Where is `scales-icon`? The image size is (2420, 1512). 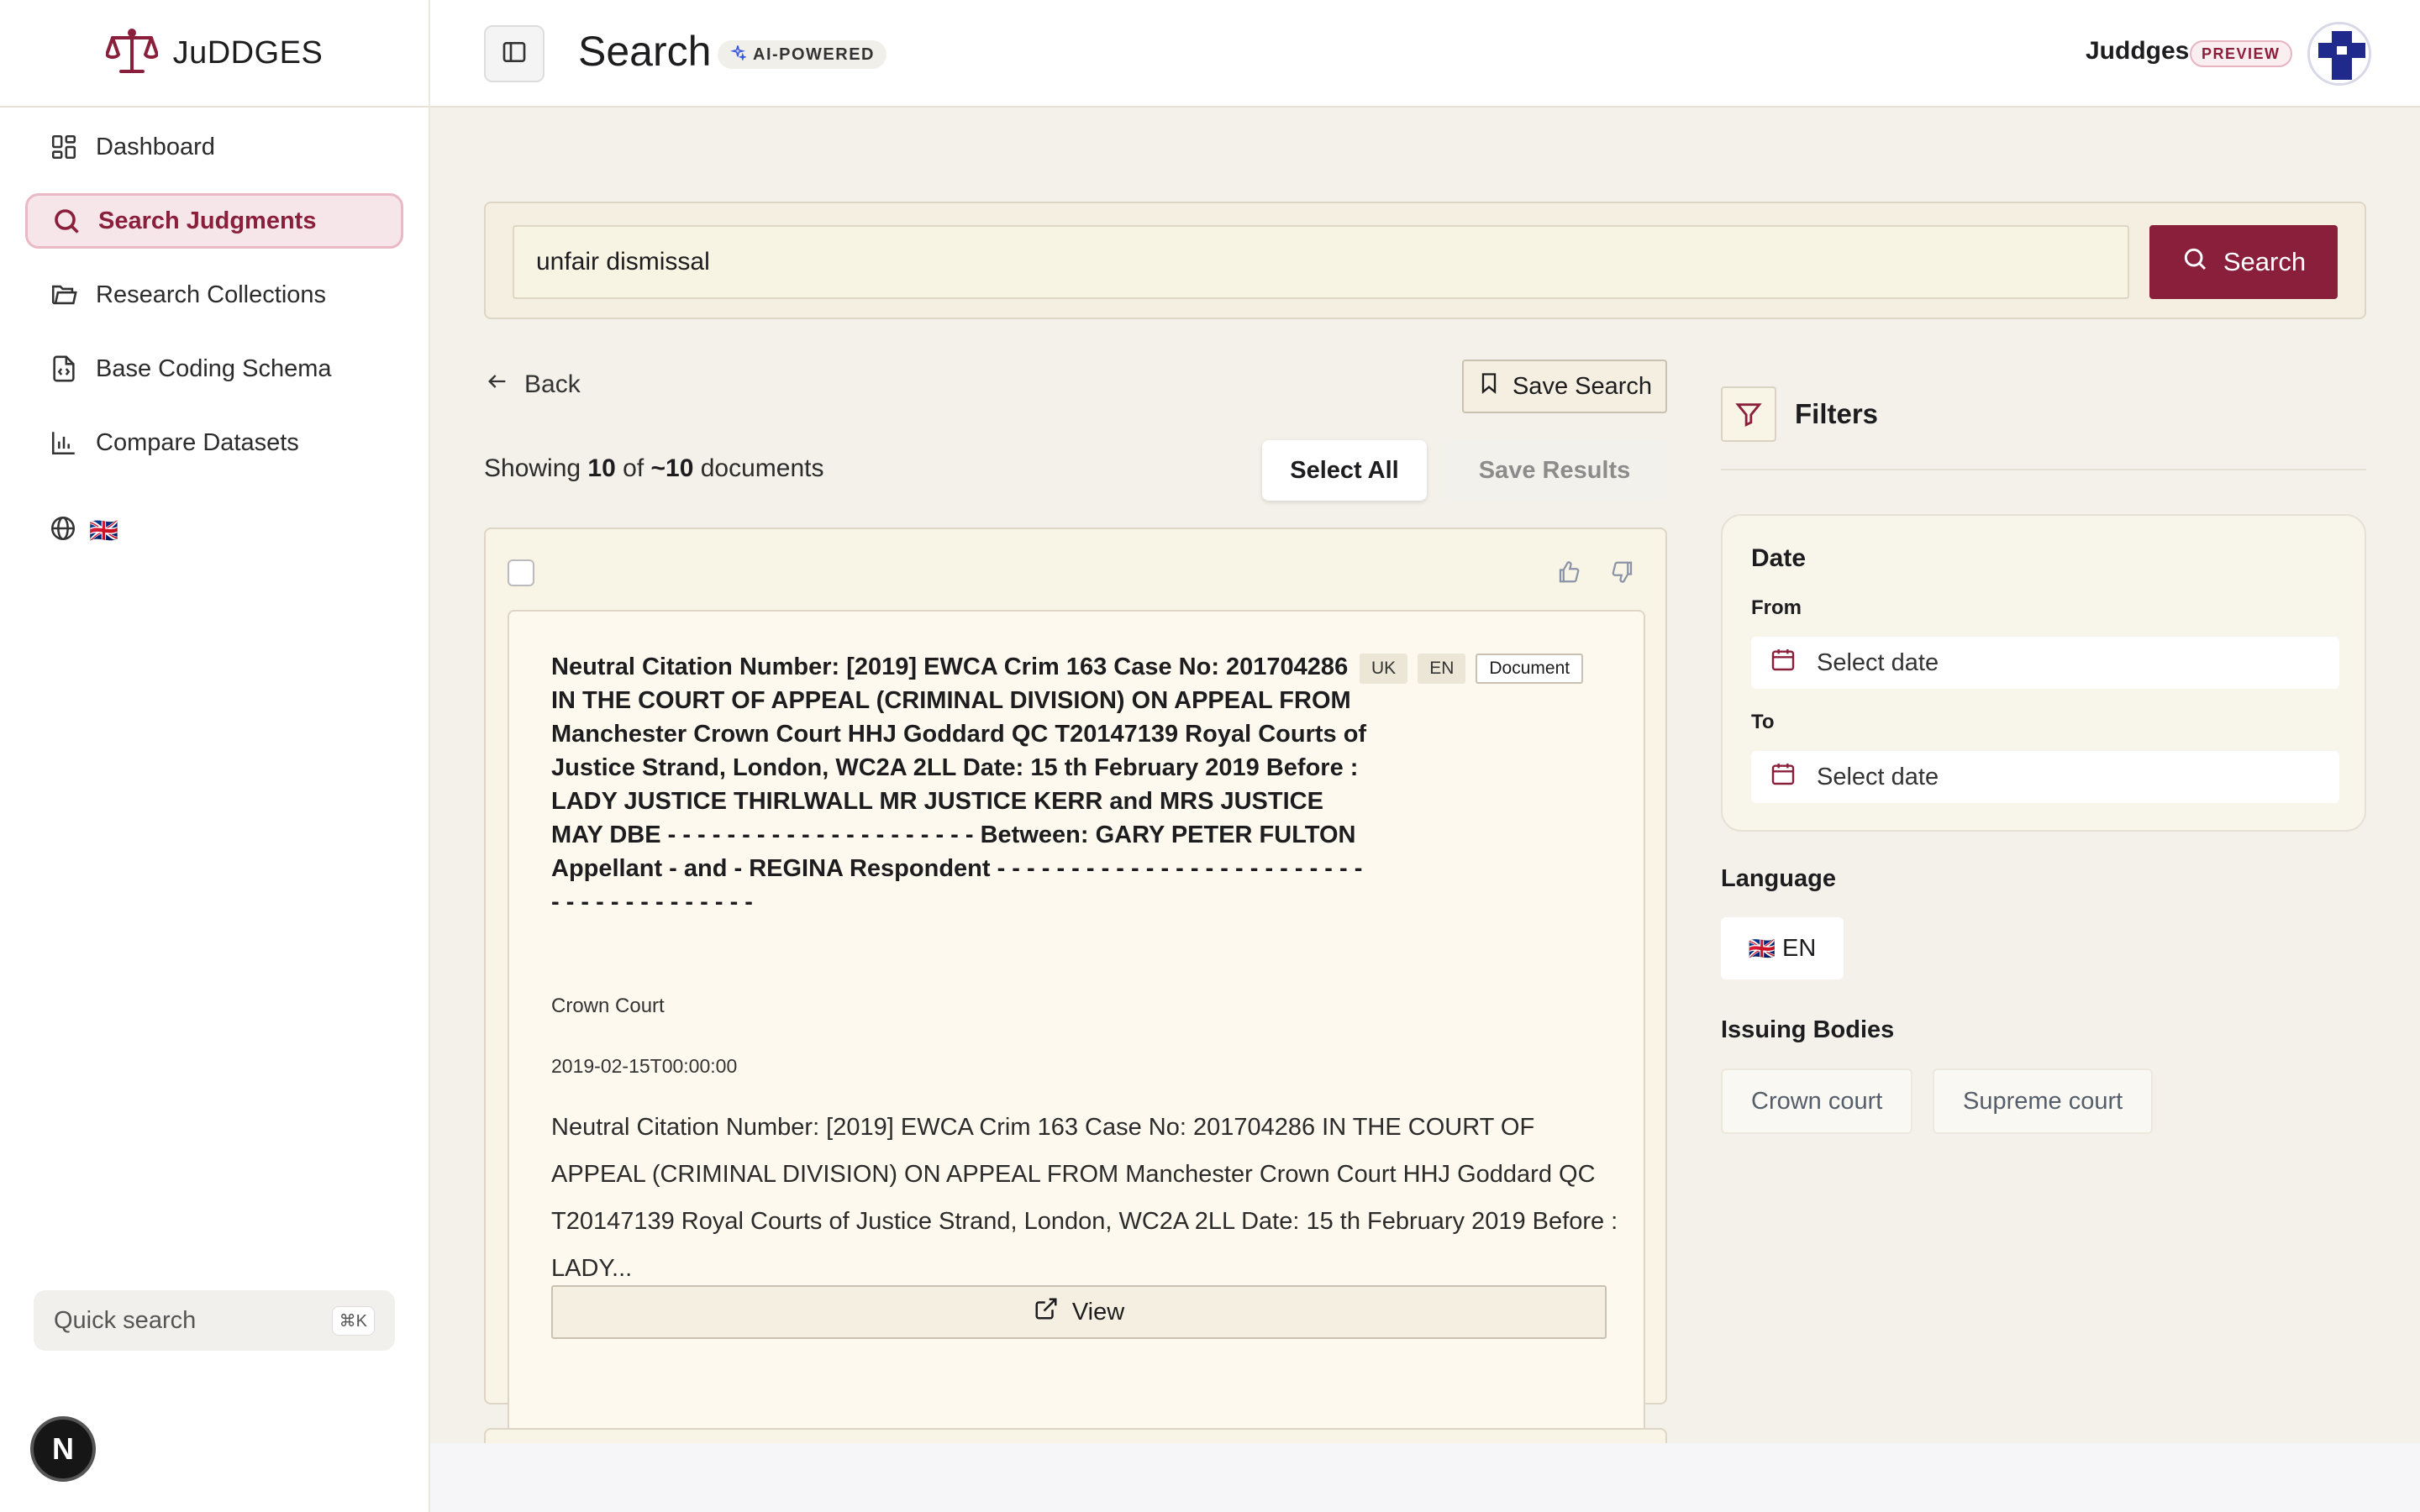
scales-icon is located at coordinates (131, 53).